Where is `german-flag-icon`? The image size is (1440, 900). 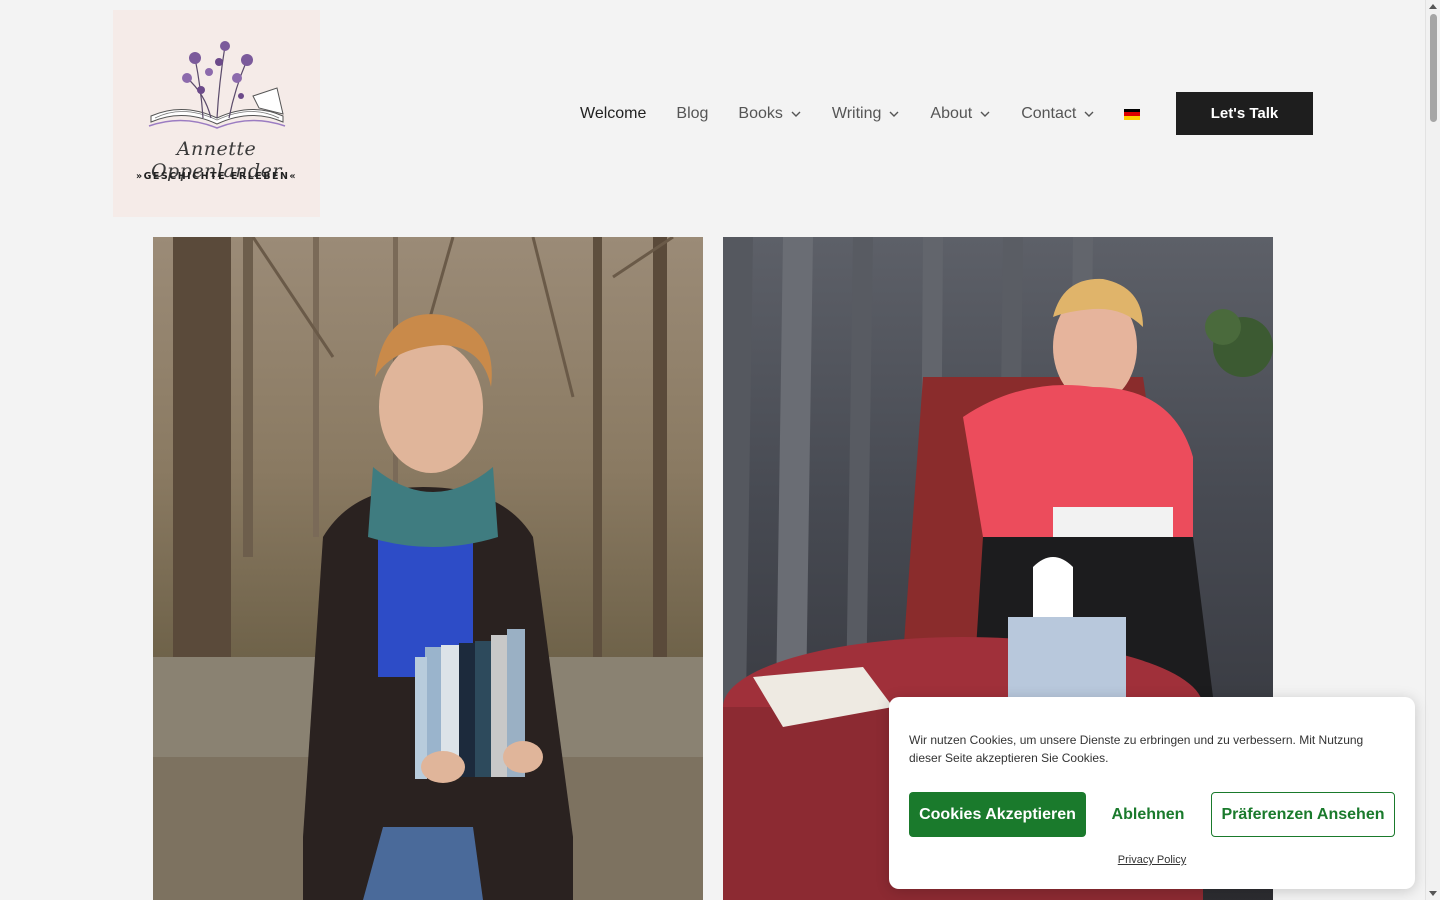 german-flag-icon is located at coordinates (1132, 114).